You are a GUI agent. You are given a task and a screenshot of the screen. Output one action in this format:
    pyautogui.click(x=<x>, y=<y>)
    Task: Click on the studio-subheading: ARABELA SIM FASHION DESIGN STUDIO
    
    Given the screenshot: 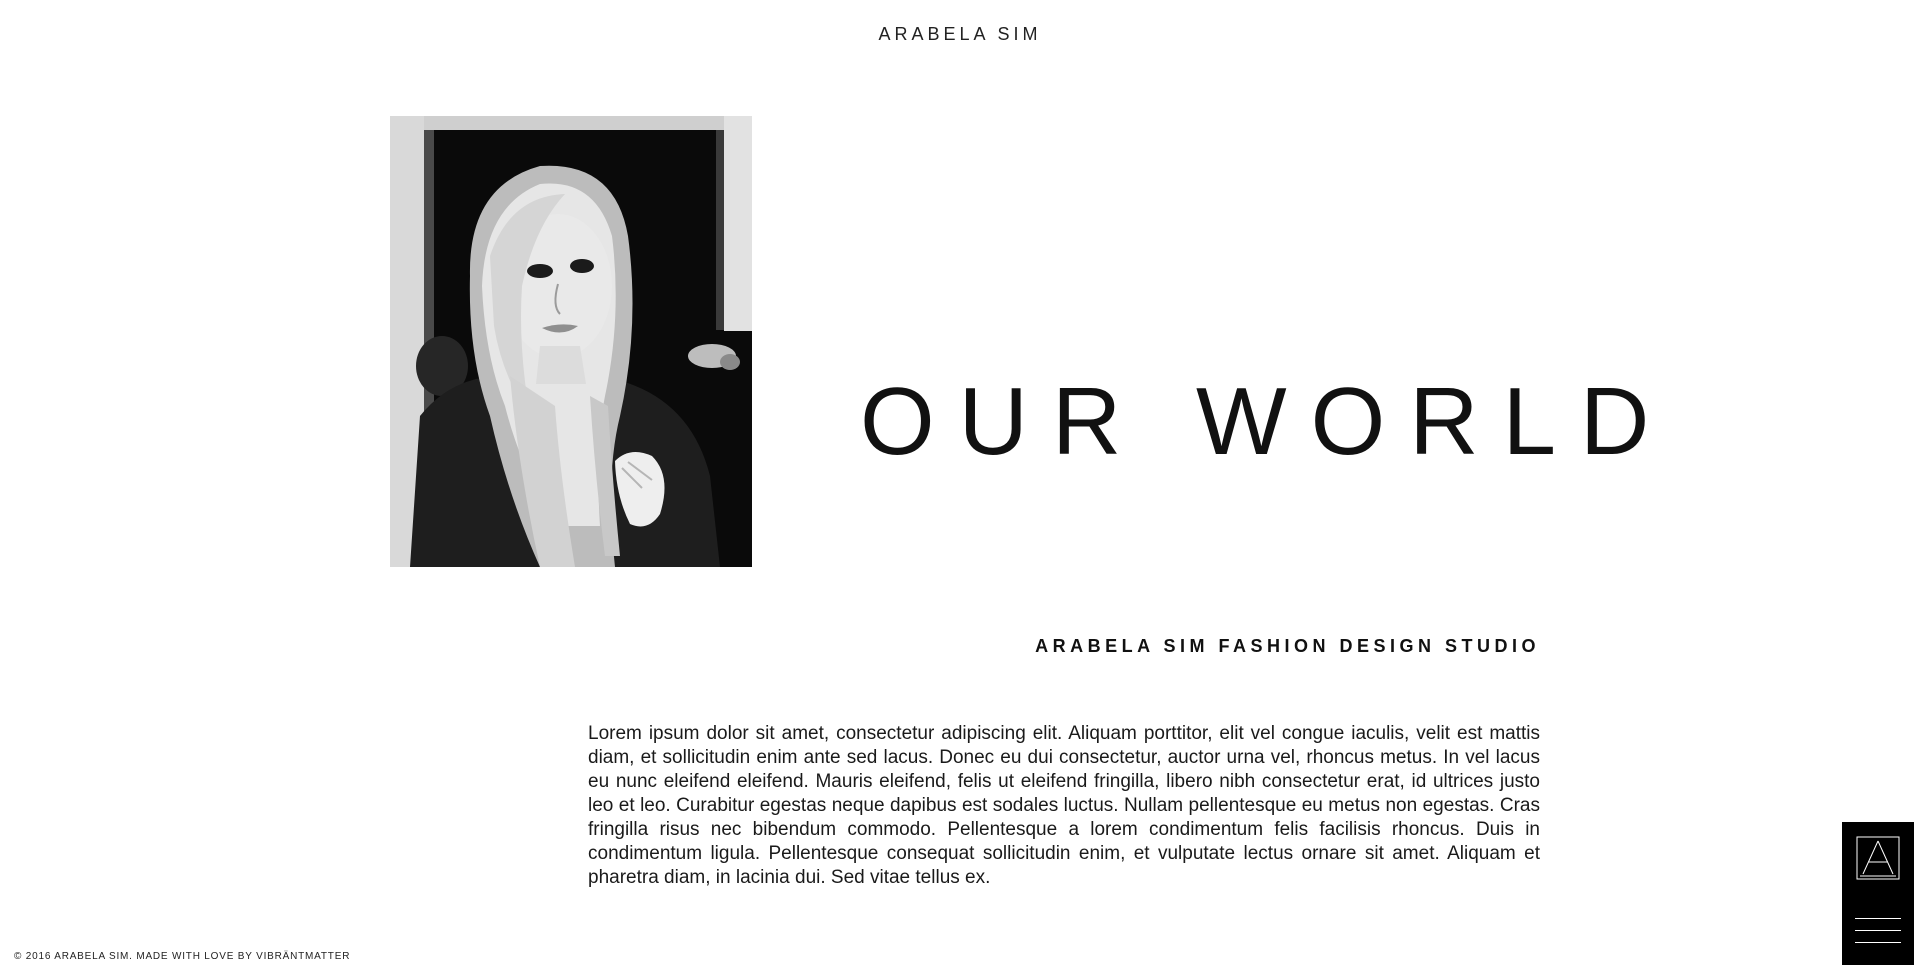 What is the action you would take?
    pyautogui.click(x=1287, y=646)
    